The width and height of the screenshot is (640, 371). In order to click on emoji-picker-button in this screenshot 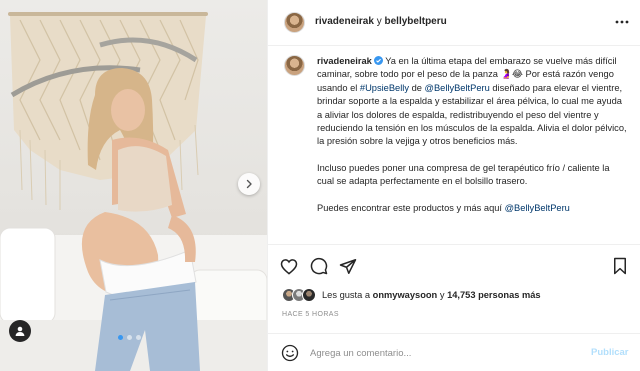, I will do `click(290, 353)`.